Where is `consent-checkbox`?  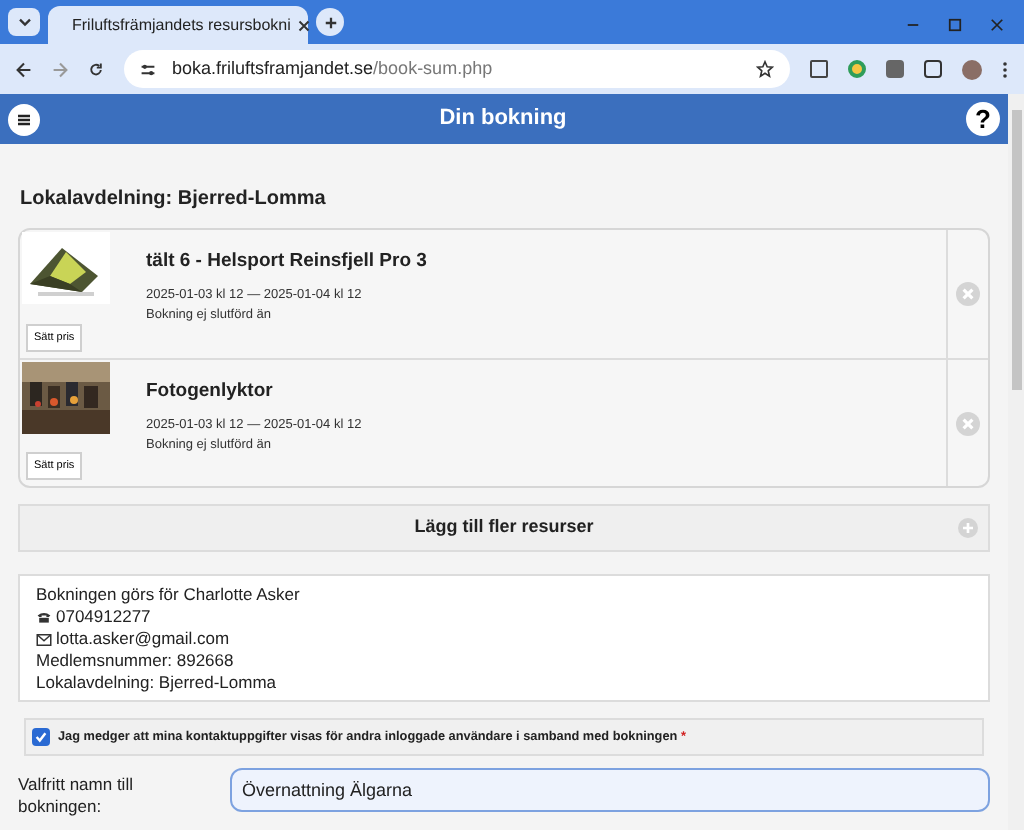 consent-checkbox is located at coordinates (41, 737).